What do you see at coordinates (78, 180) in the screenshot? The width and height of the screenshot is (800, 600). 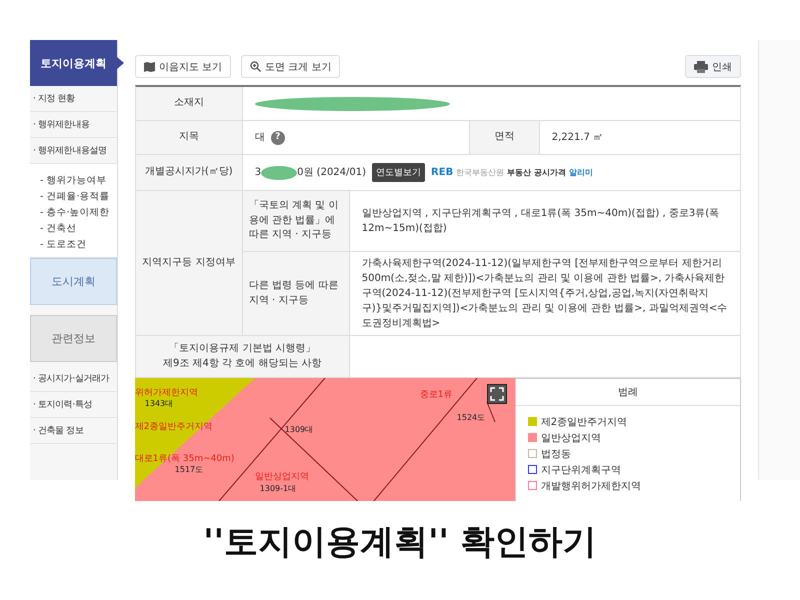 I see `sidebar-subitem: - 행위가능여부` at bounding box center [78, 180].